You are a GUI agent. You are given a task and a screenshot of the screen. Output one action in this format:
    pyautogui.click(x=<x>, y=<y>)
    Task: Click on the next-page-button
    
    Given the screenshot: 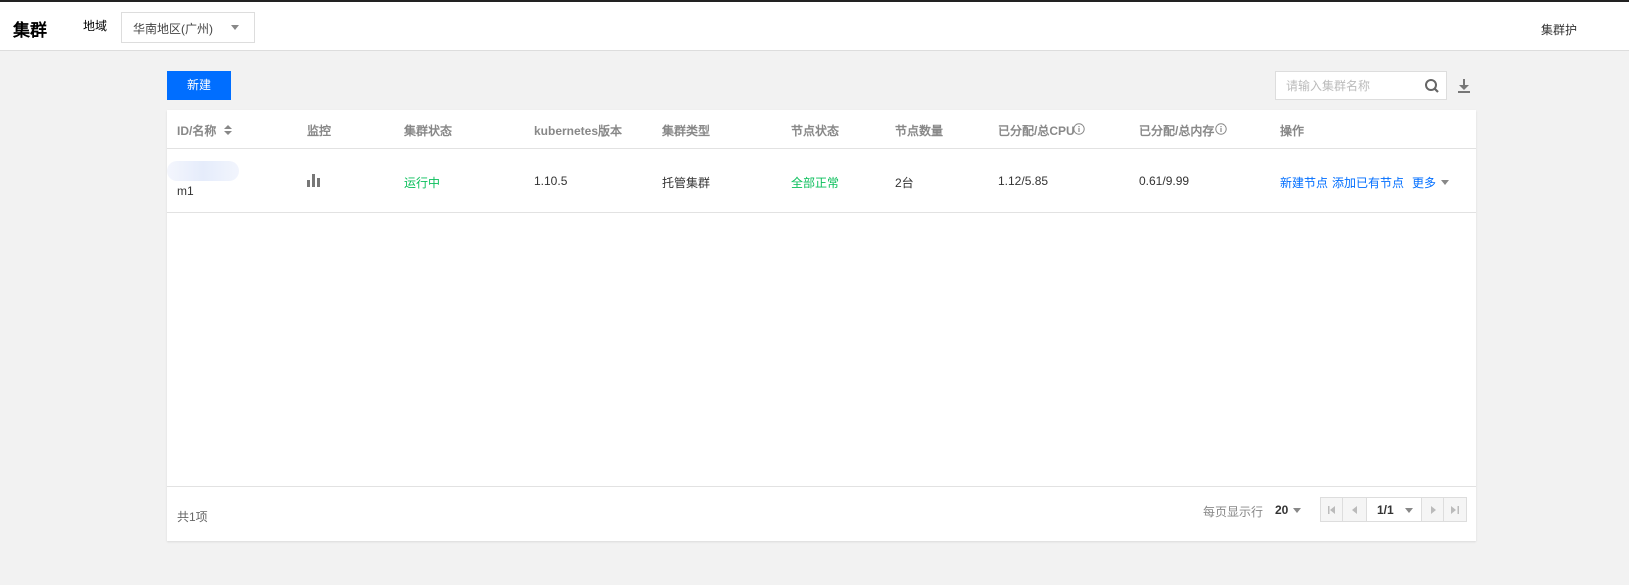 What is the action you would take?
    pyautogui.click(x=1433, y=509)
    